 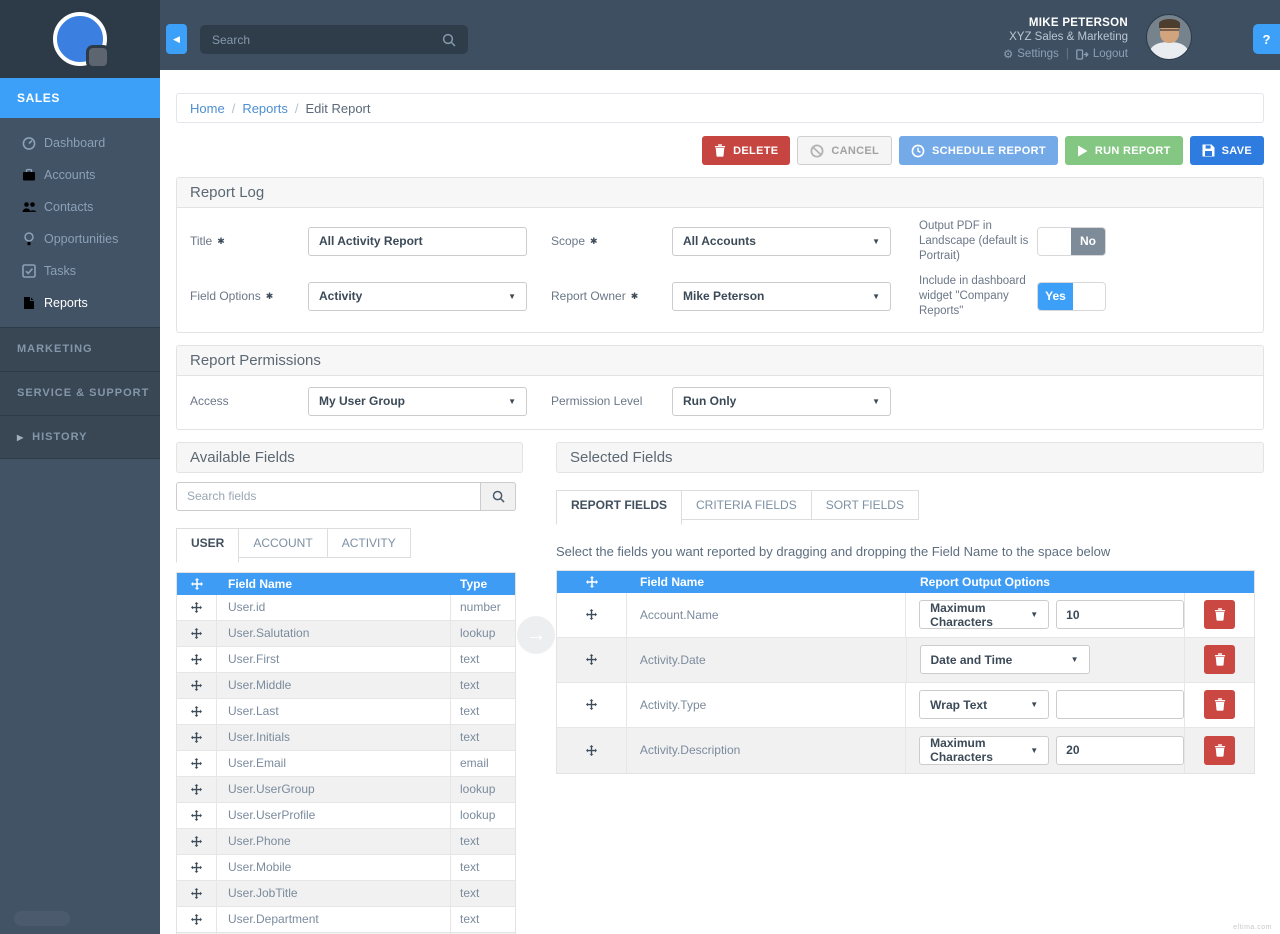 I want to click on fields-search-button, so click(x=498, y=496).